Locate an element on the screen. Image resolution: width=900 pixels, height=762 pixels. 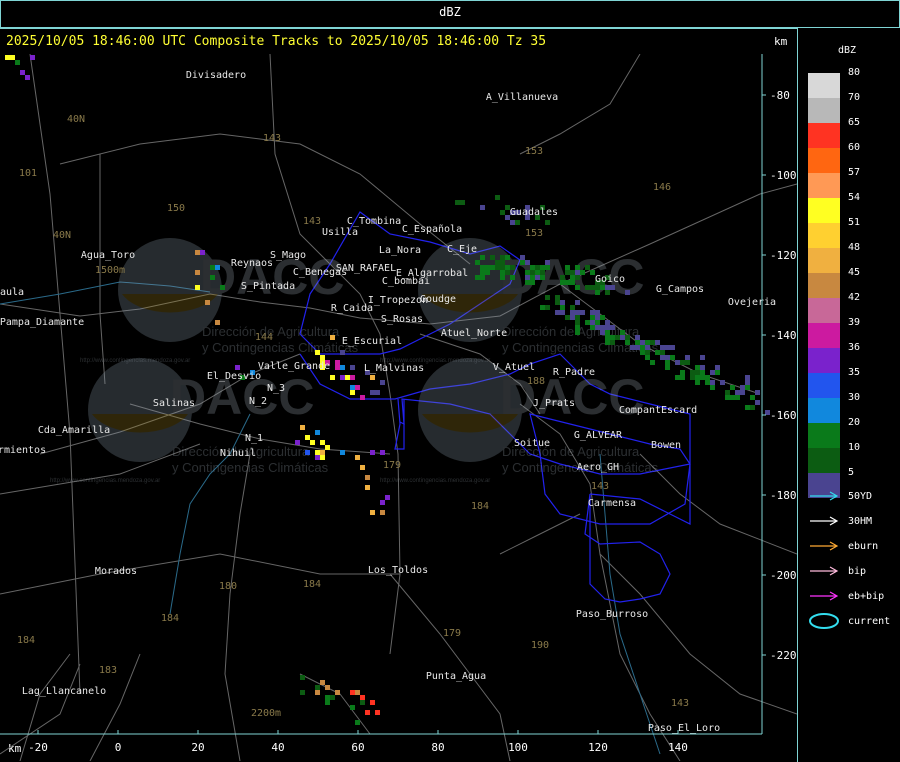
svg-text:http://www.contingencias.mendo: http://www.contingencias.mendoza.gov.ar is located at coordinates (435, 481).